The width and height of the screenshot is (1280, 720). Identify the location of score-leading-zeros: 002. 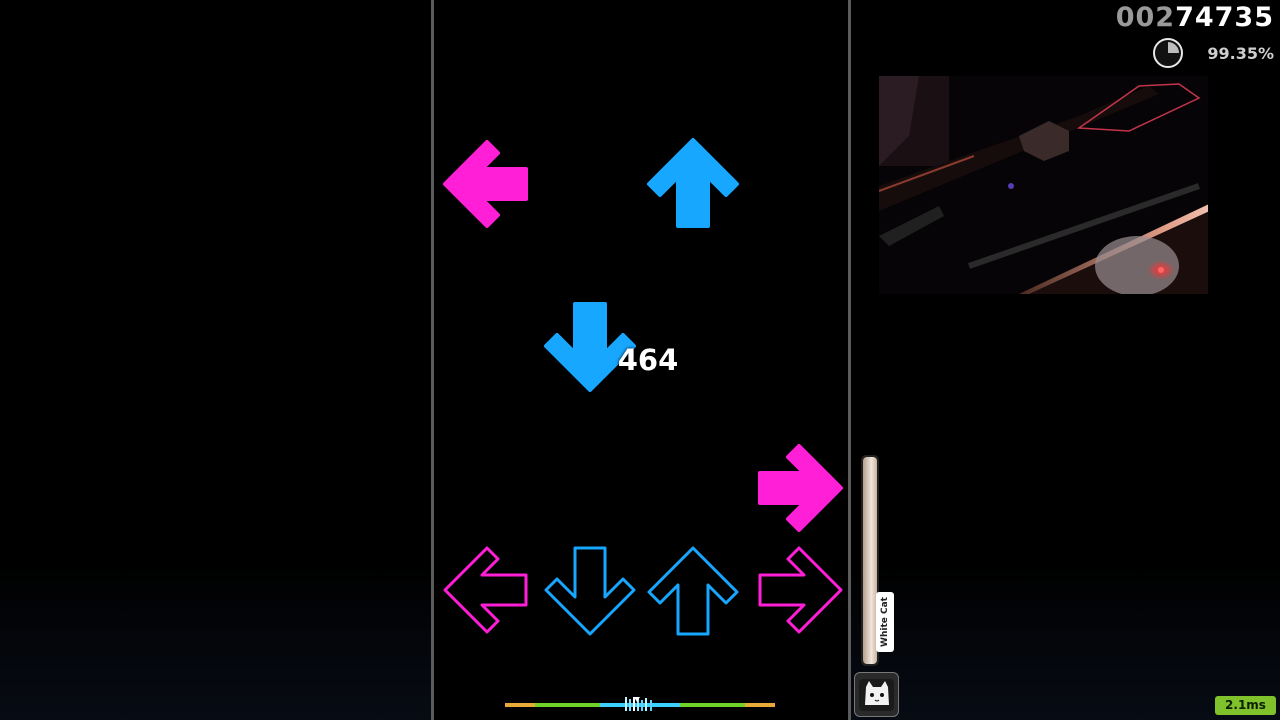
(1145, 17).